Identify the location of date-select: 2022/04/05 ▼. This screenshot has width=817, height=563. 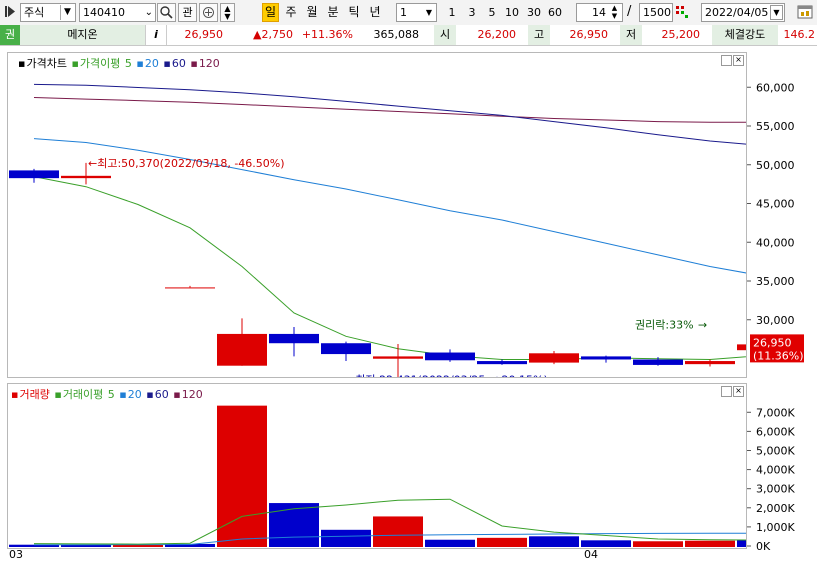
(743, 12).